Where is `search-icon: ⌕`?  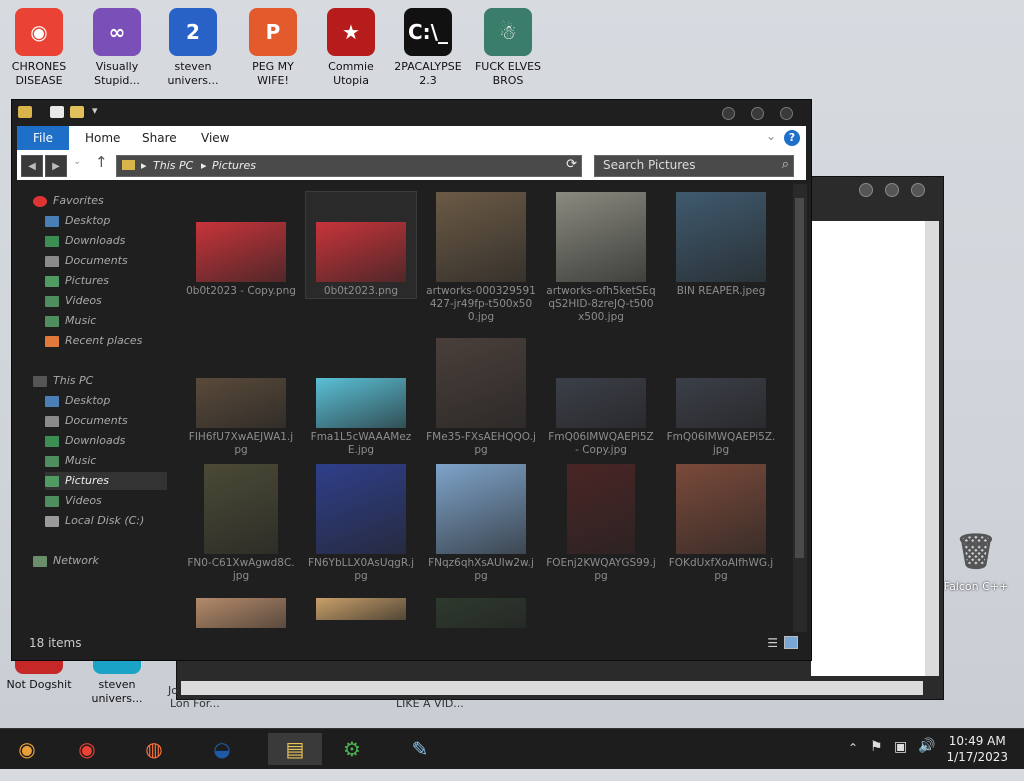
search-icon: ⌕ is located at coordinates (785, 164).